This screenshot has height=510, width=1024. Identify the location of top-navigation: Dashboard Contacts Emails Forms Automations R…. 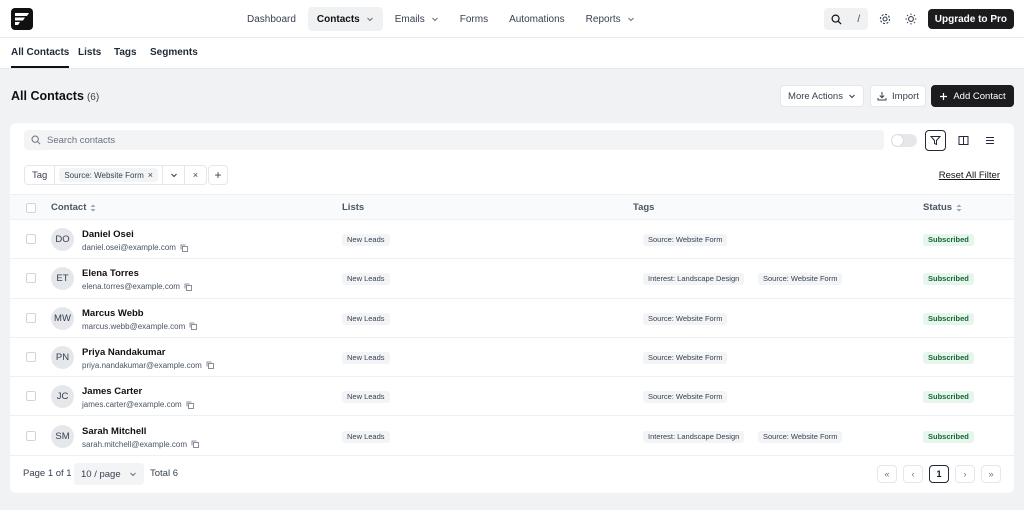
(512, 19).